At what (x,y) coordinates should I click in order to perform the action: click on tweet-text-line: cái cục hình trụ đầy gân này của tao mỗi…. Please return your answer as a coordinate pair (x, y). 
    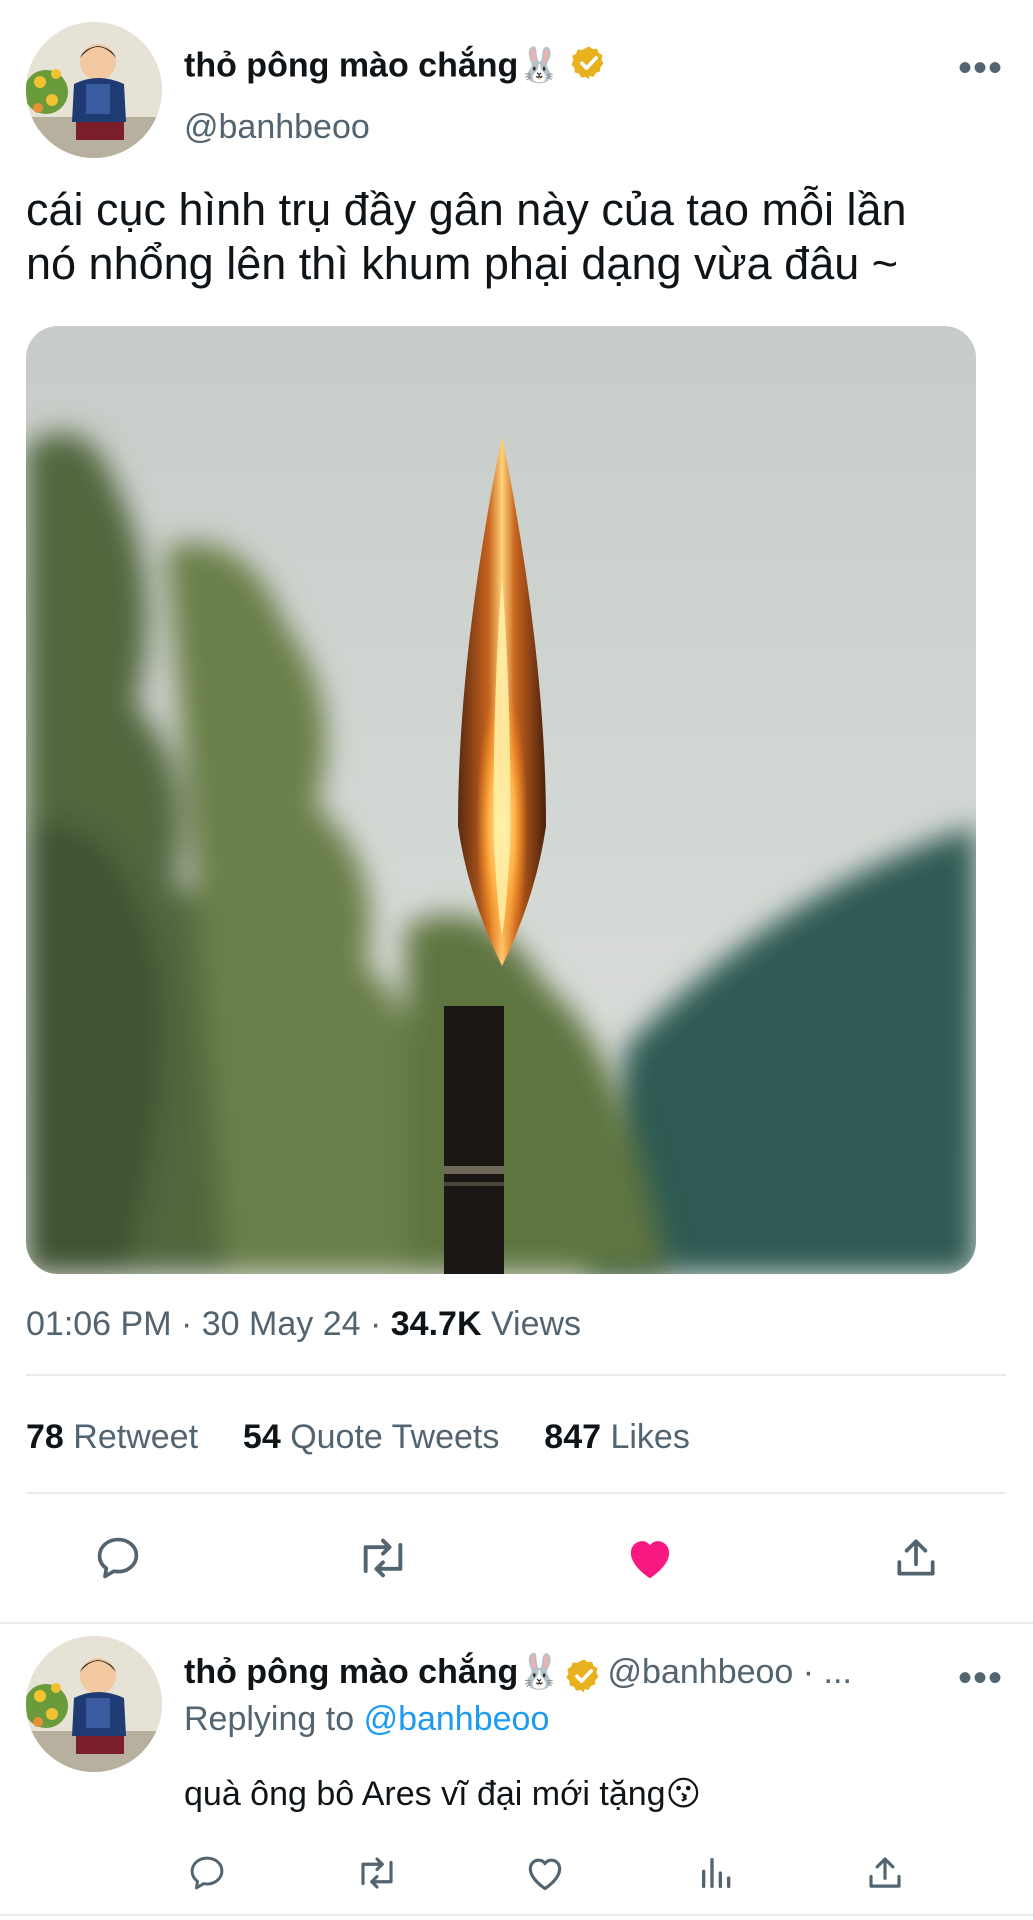
    Looking at the image, I should click on (466, 209).